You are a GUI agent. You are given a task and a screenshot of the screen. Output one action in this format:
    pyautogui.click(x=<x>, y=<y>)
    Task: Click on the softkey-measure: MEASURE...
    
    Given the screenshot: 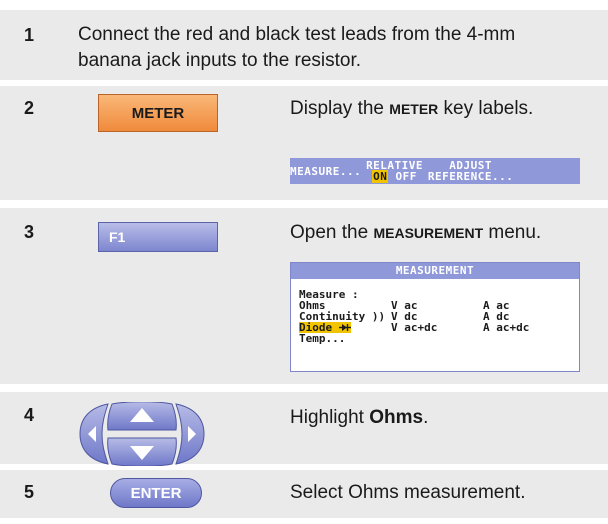 What is the action you would take?
    pyautogui.click(x=326, y=171)
    